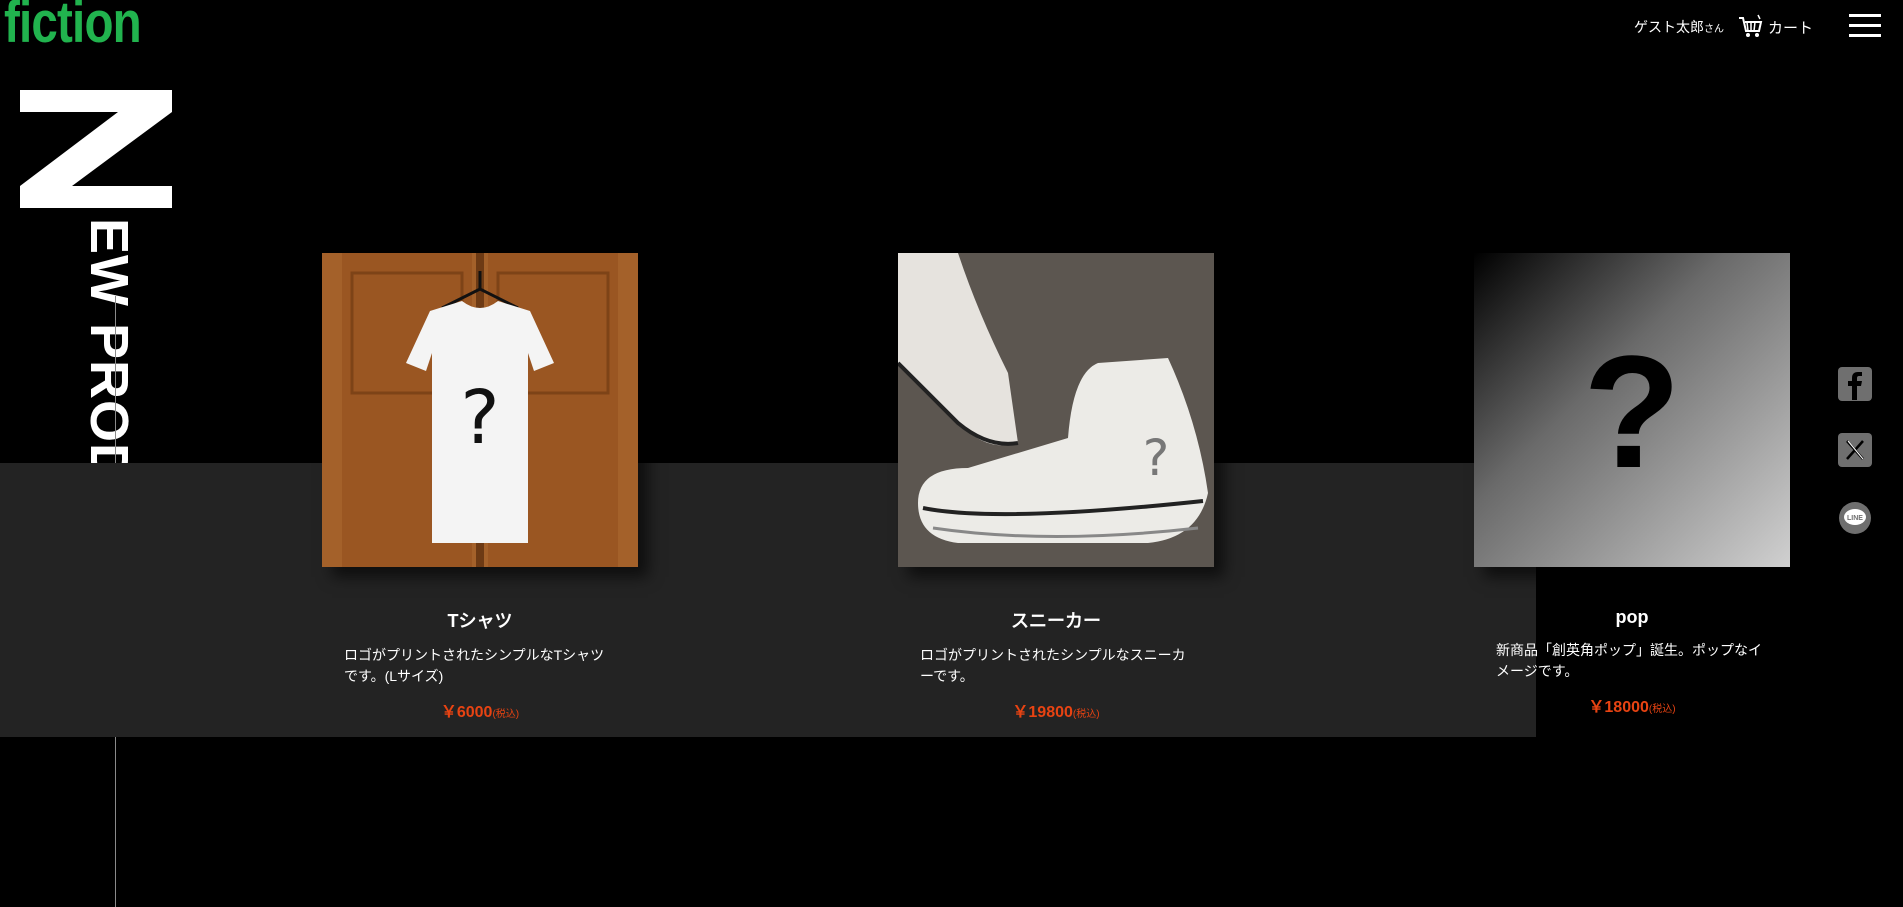  I want to click on svg-text: LINE, so click(1855, 518).